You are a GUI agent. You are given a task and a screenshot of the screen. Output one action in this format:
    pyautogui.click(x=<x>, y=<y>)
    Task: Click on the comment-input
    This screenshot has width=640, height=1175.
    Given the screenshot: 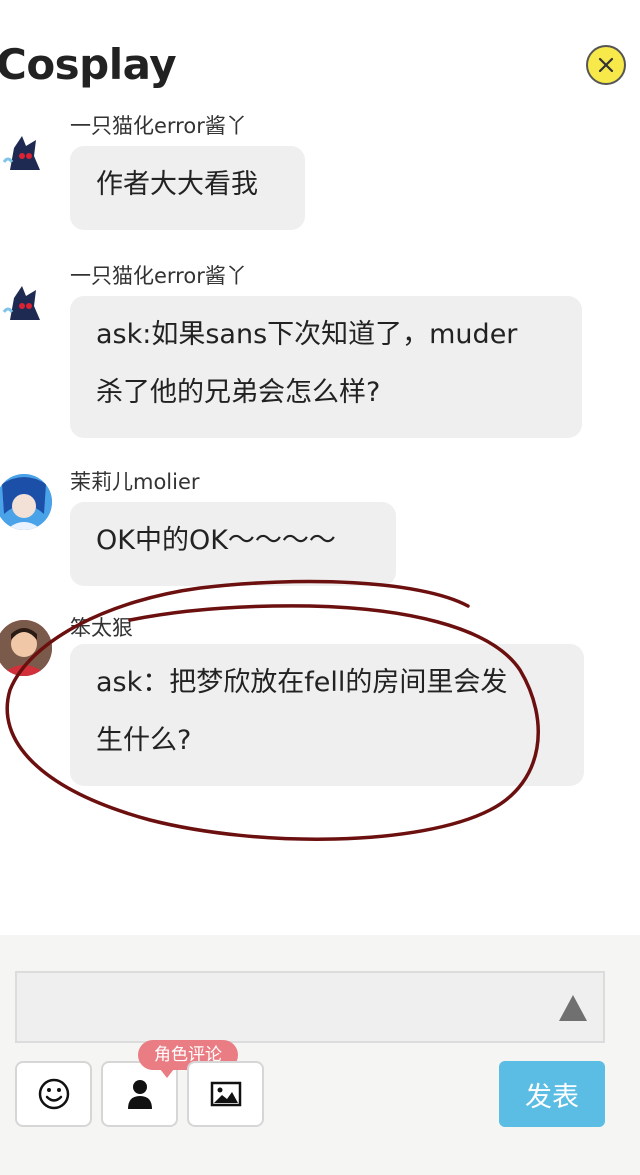 What is the action you would take?
    pyautogui.click(x=310, y=1007)
    